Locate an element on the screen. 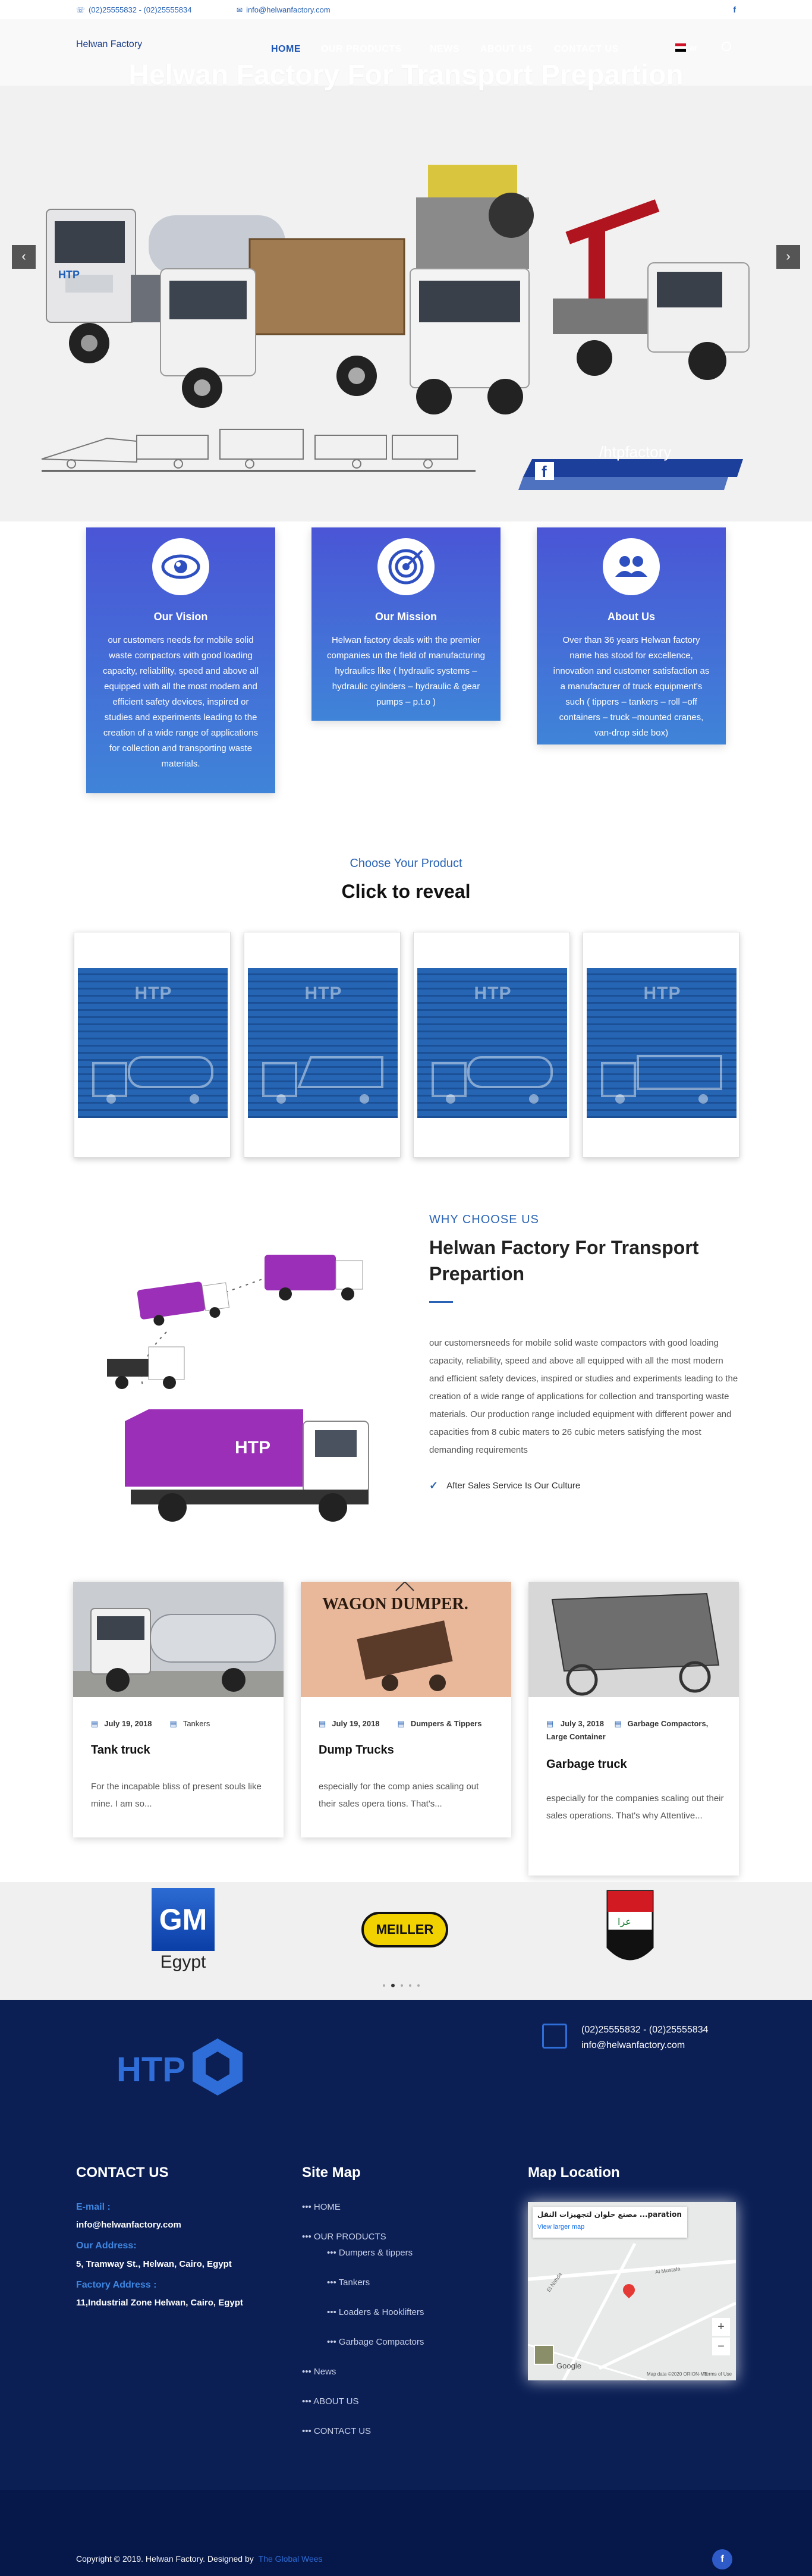  htp-footer-logo: HTP is located at coordinates (180, 2067).